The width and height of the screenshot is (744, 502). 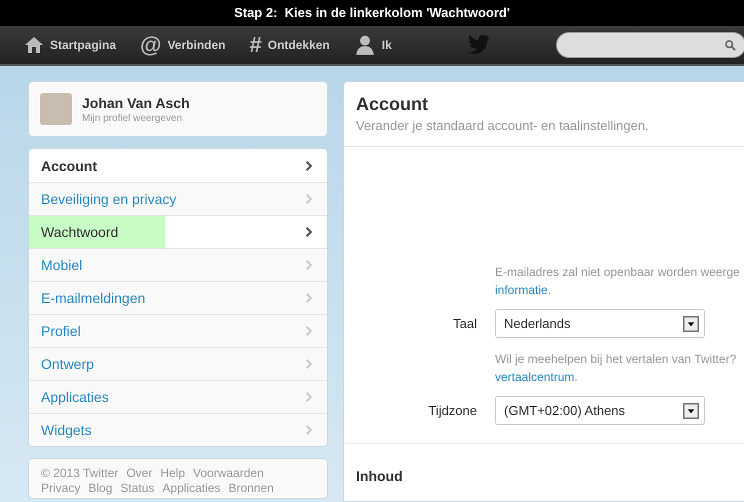 What do you see at coordinates (618, 281) in the screenshot?
I see `hint-text: E-mailadres zal niet openbaar worden weerge informatie.` at bounding box center [618, 281].